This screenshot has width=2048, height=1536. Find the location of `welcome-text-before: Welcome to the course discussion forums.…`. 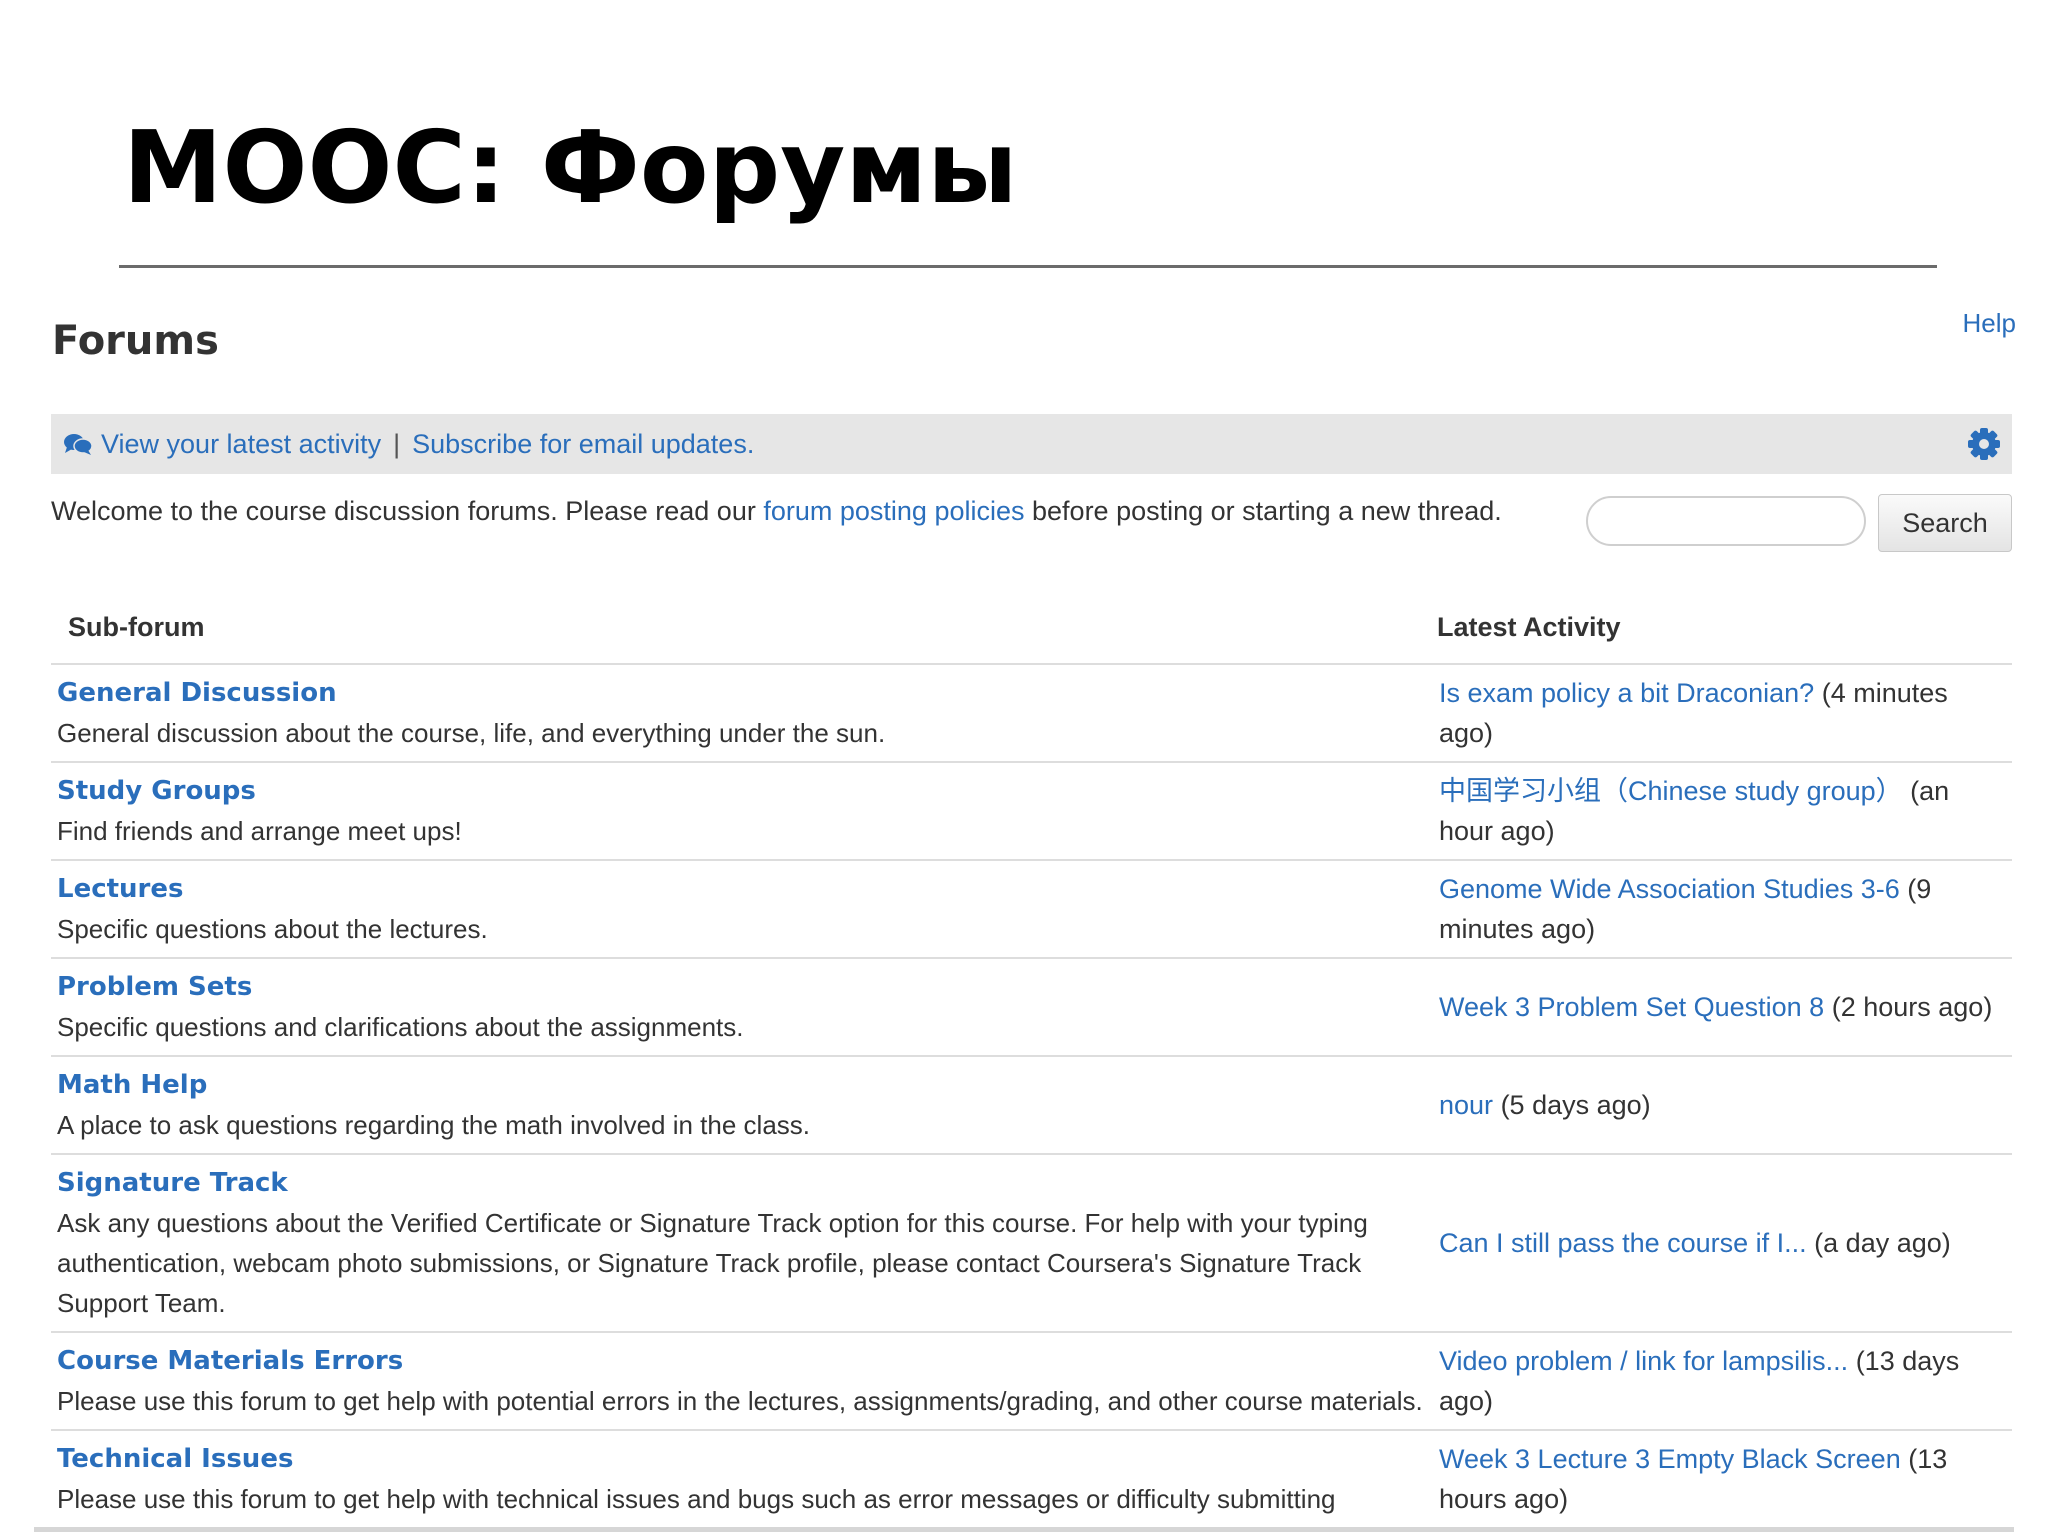

welcome-text-before: Welcome to the course discussion forums.… is located at coordinates (403, 511).